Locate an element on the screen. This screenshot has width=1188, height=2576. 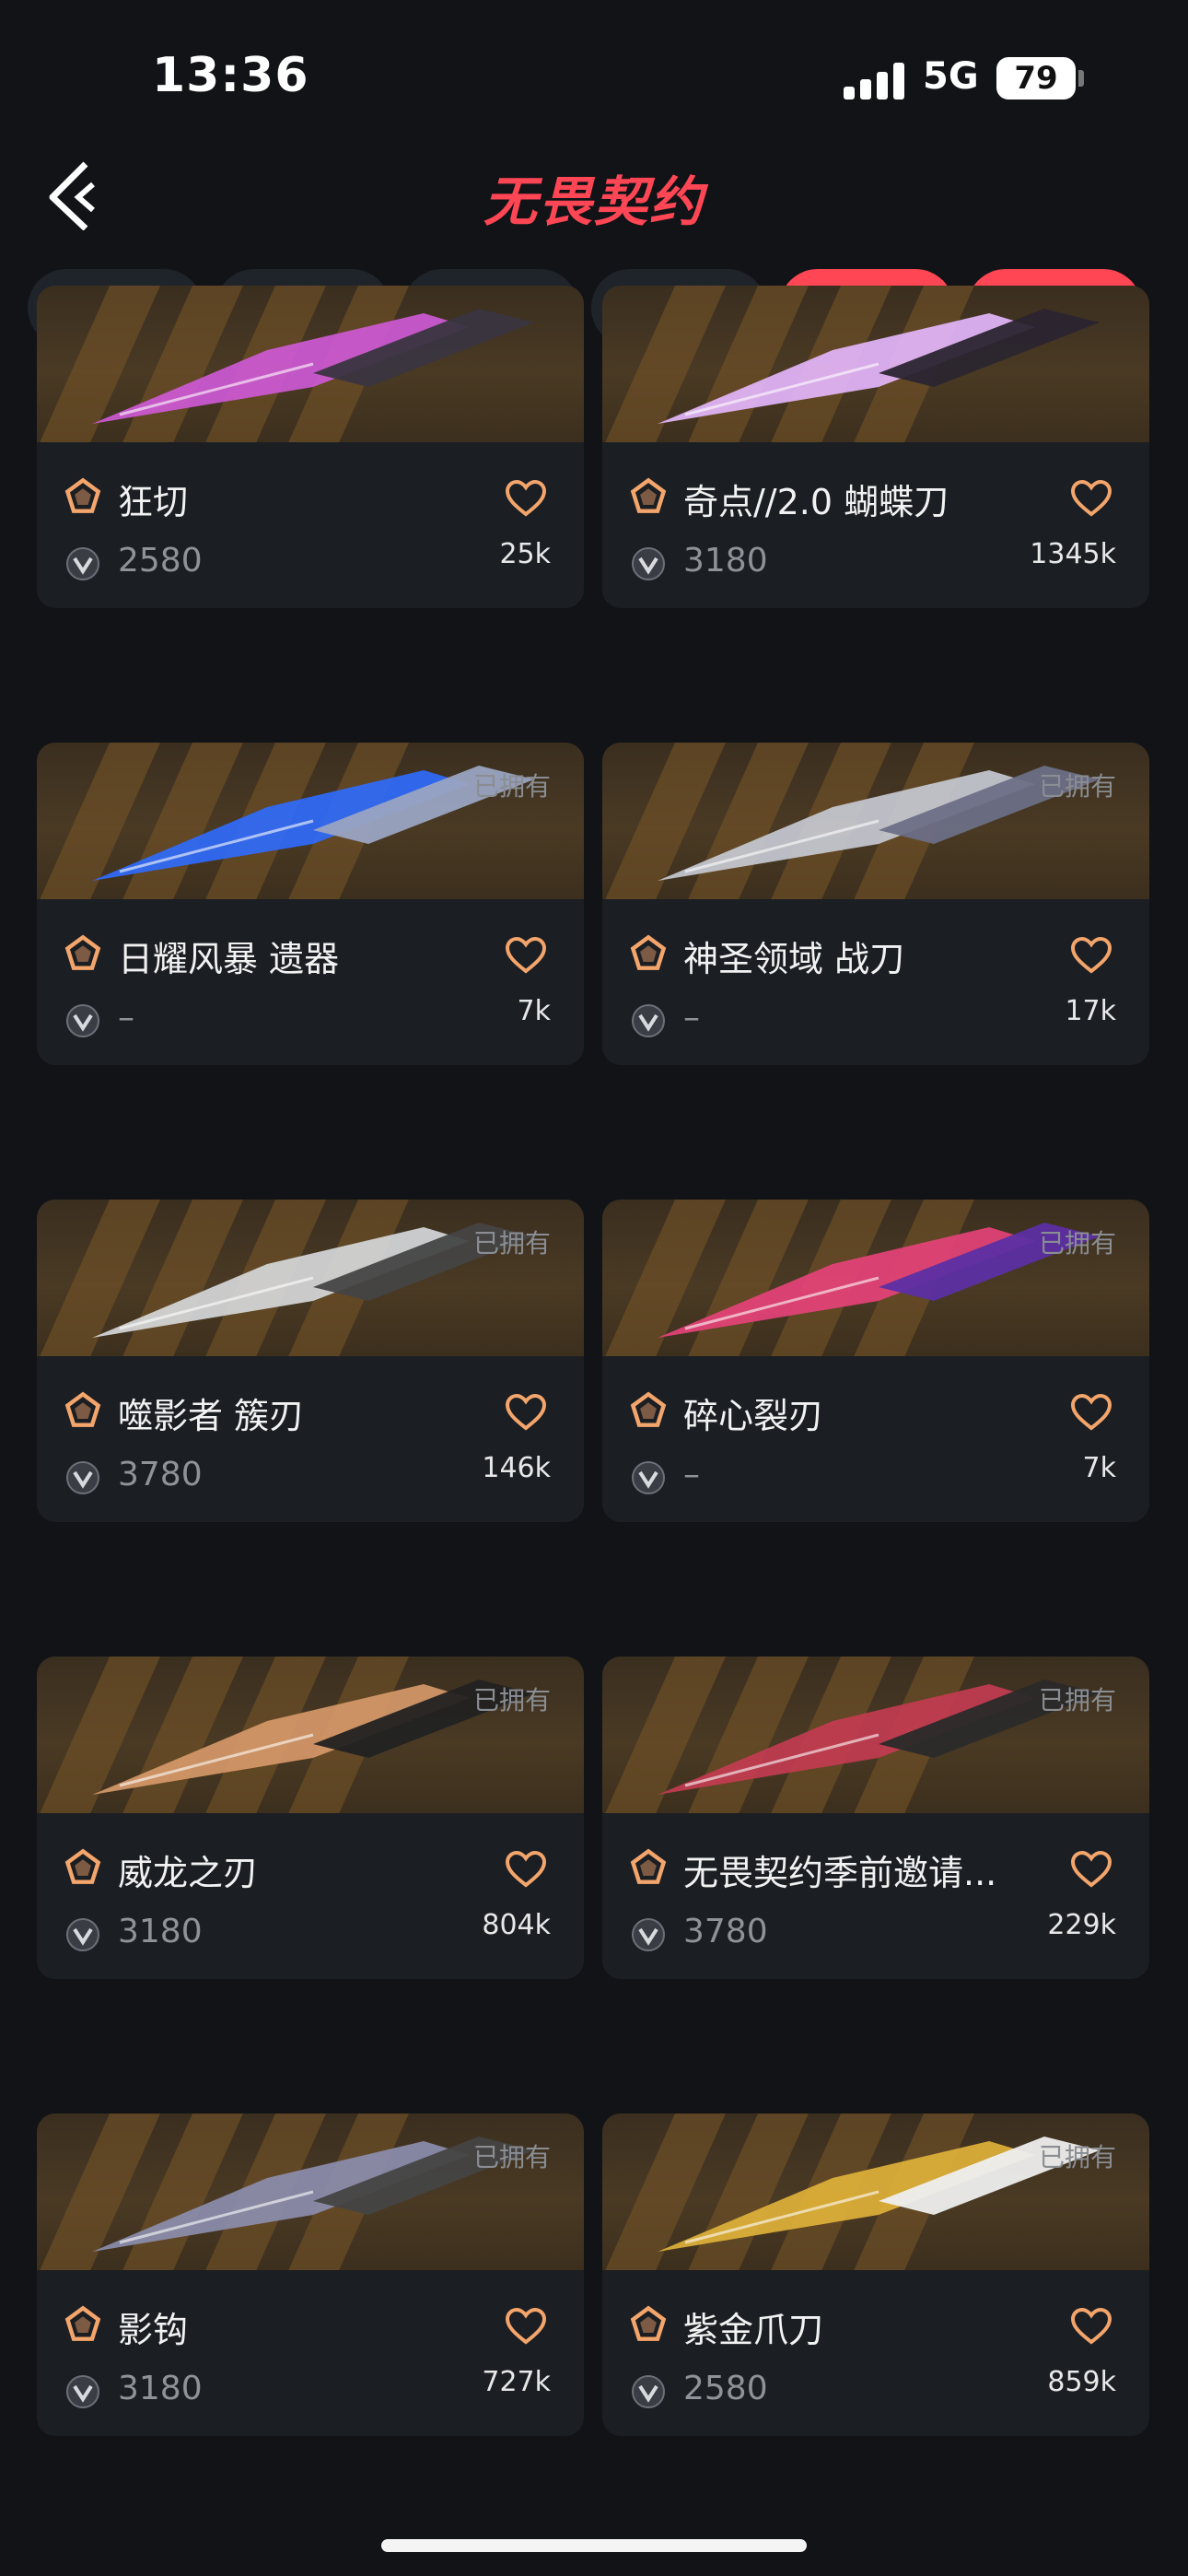
skin-card: 已拥有神圣领域 战刀 – 17k is located at coordinates (875, 904).